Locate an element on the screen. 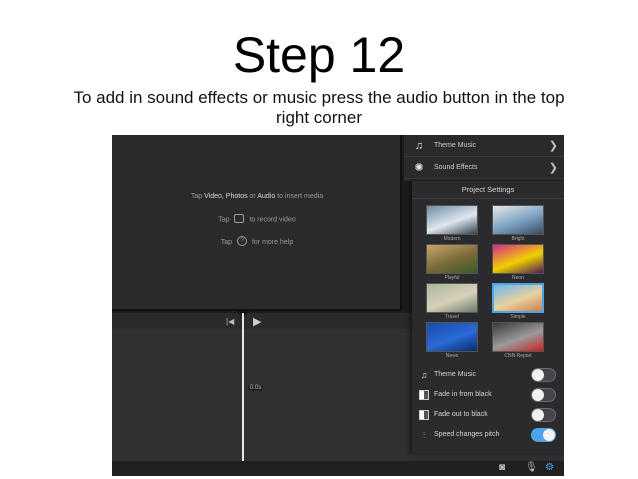 The height and width of the screenshot is (479, 638). audio-media-list: ♫ Theme Music ❯ ✺ Sound Effects ❯ is located at coordinates (484, 158).